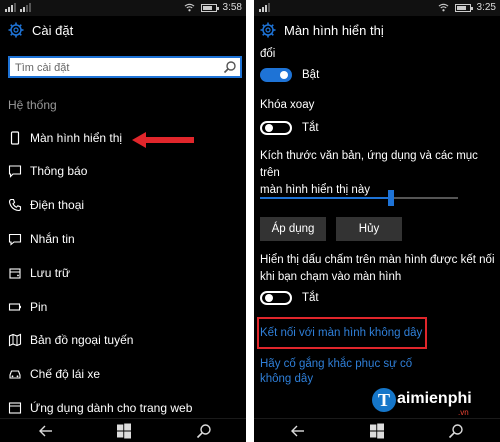  What do you see at coordinates (377, 8) in the screenshot?
I see `status-bar: 3:25` at bounding box center [377, 8].